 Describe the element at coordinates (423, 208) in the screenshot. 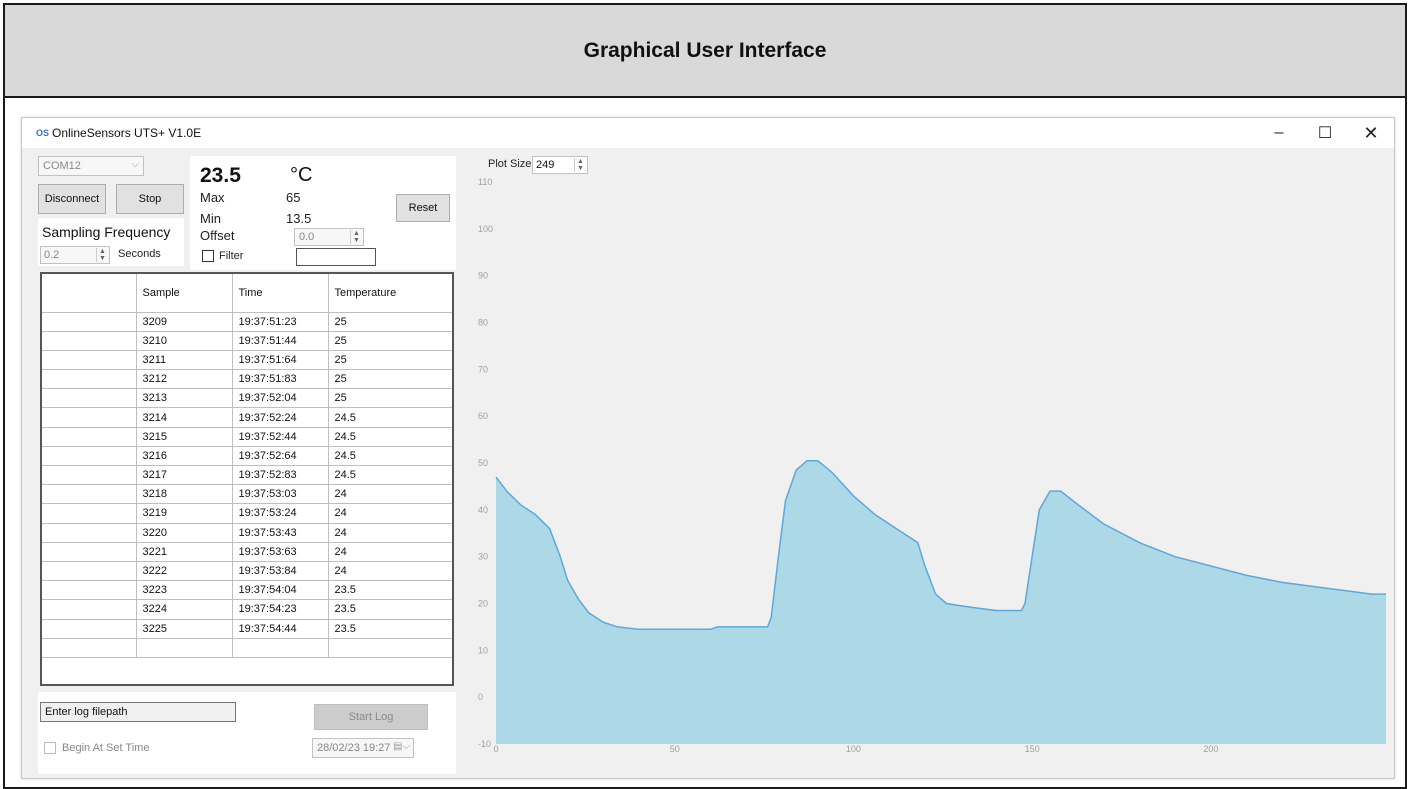

I see `reset-button: Reset` at that location.